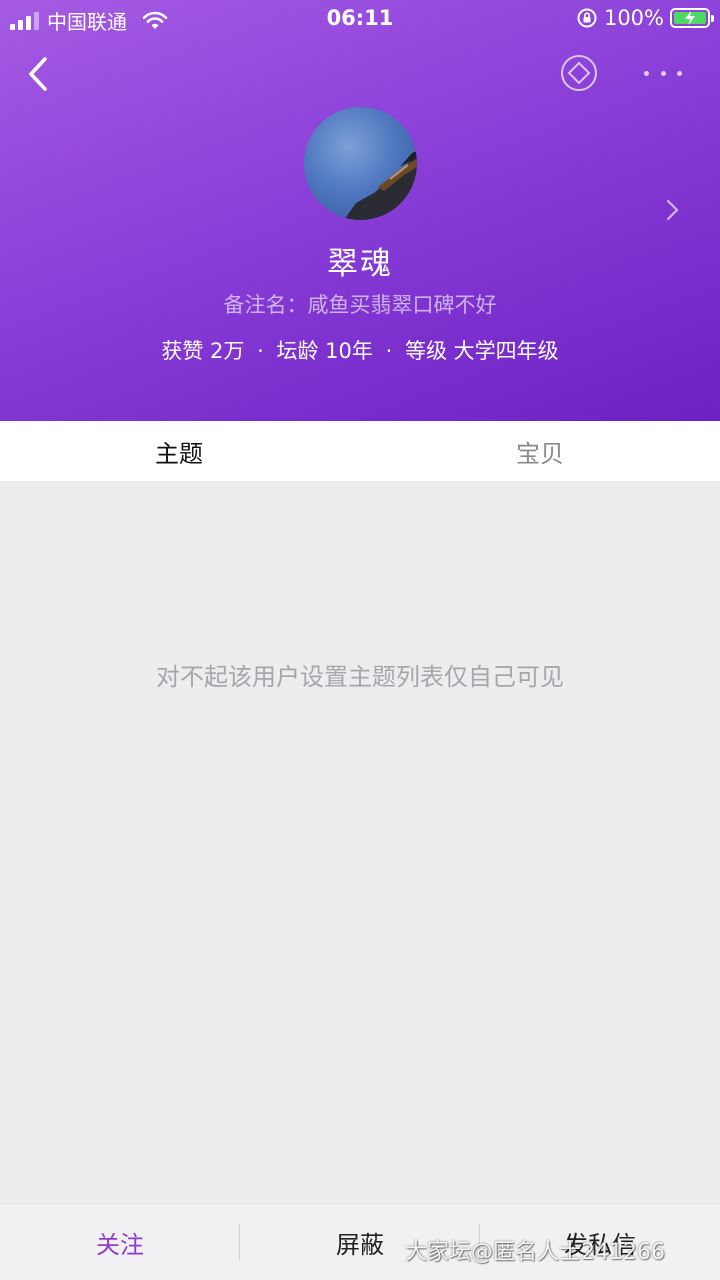  What do you see at coordinates (633, 18) in the screenshot?
I see `battery-percent: 100%` at bounding box center [633, 18].